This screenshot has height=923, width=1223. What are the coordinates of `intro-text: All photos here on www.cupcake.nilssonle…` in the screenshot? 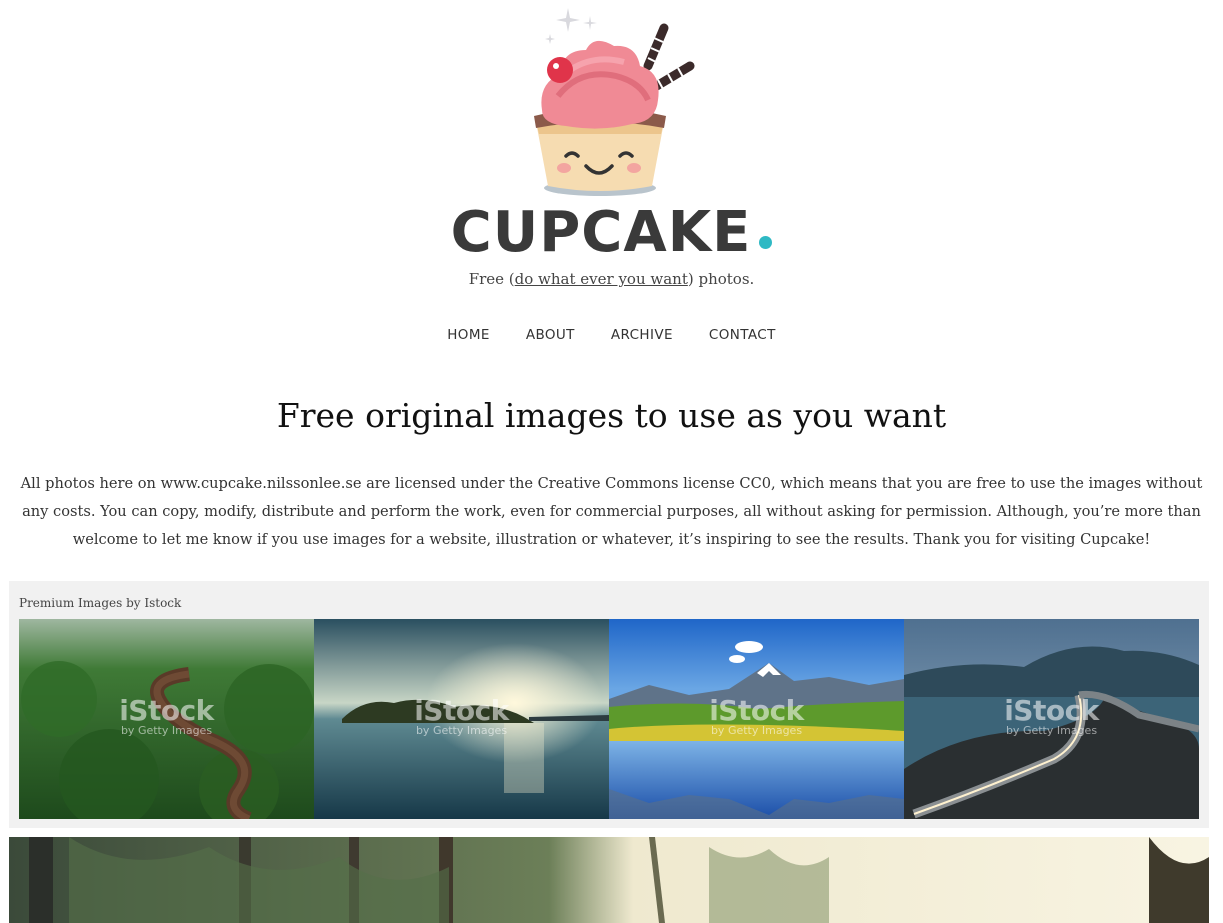 It's located at (611, 511).